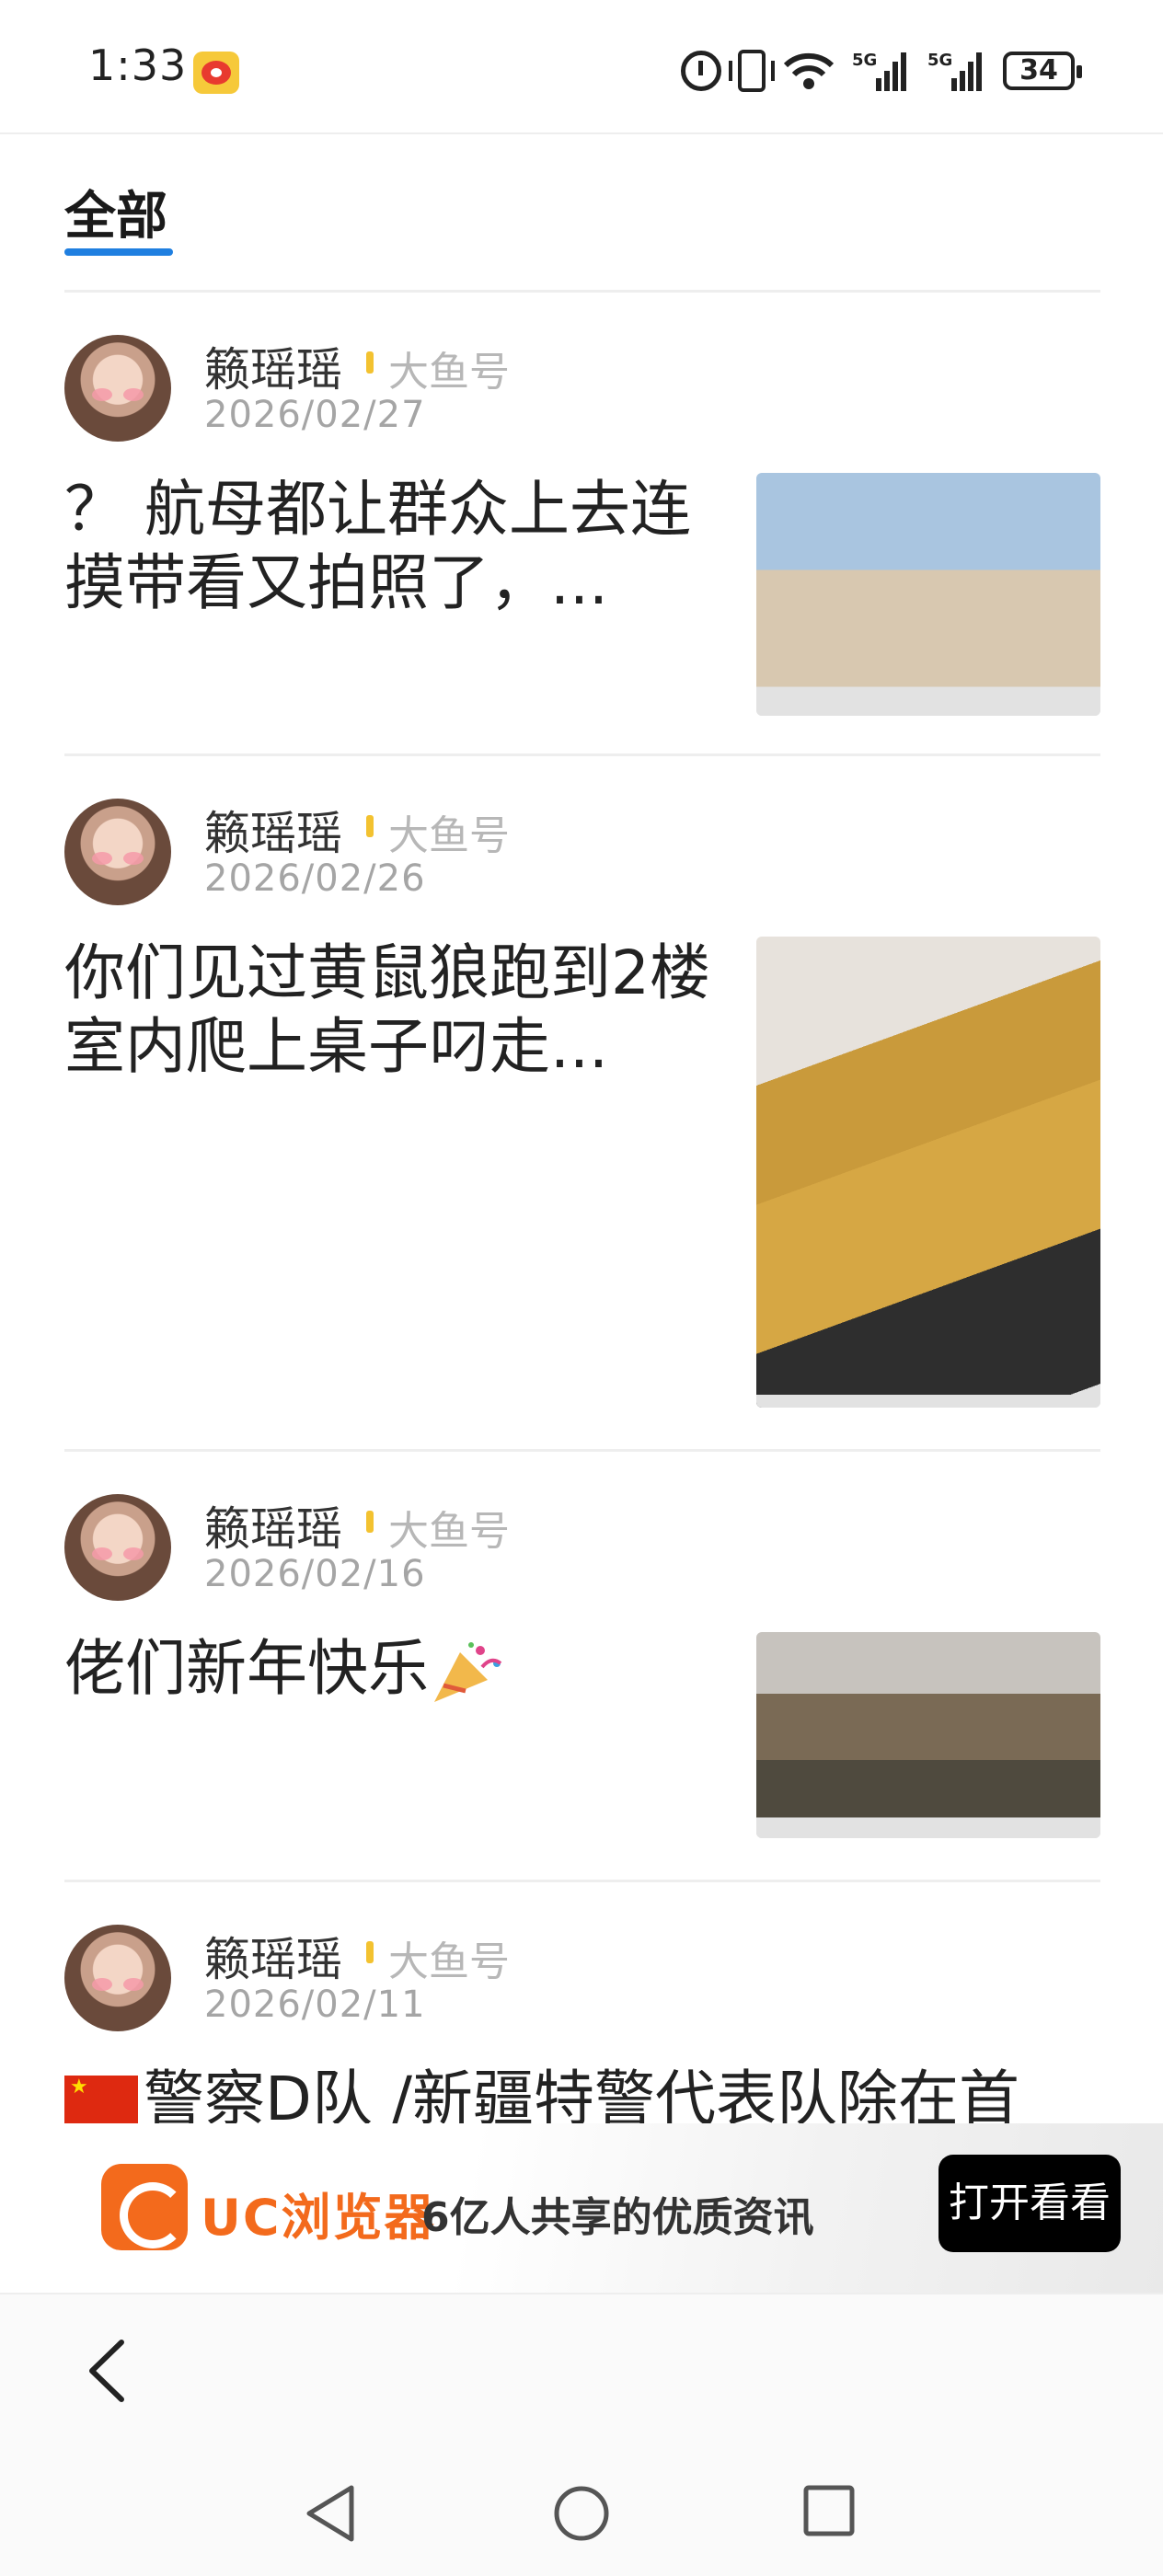 The image size is (1163, 2576). Describe the element at coordinates (119, 252) in the screenshot. I see `tab-active-indicator` at that location.